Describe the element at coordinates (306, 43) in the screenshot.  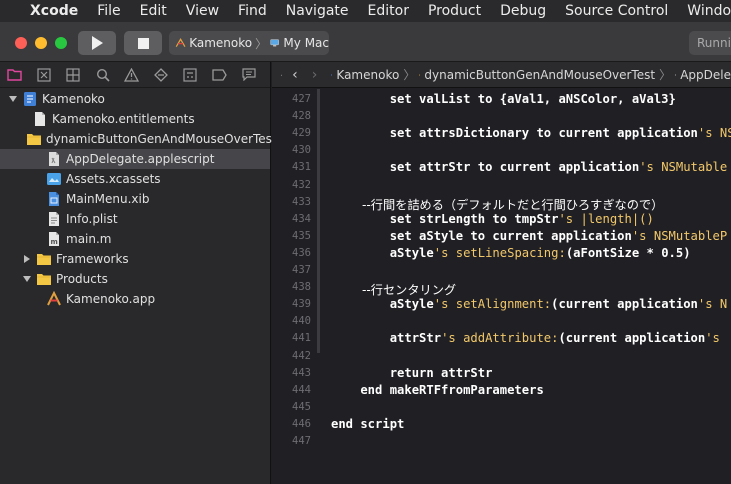
I see `destination-name: My Mac` at that location.